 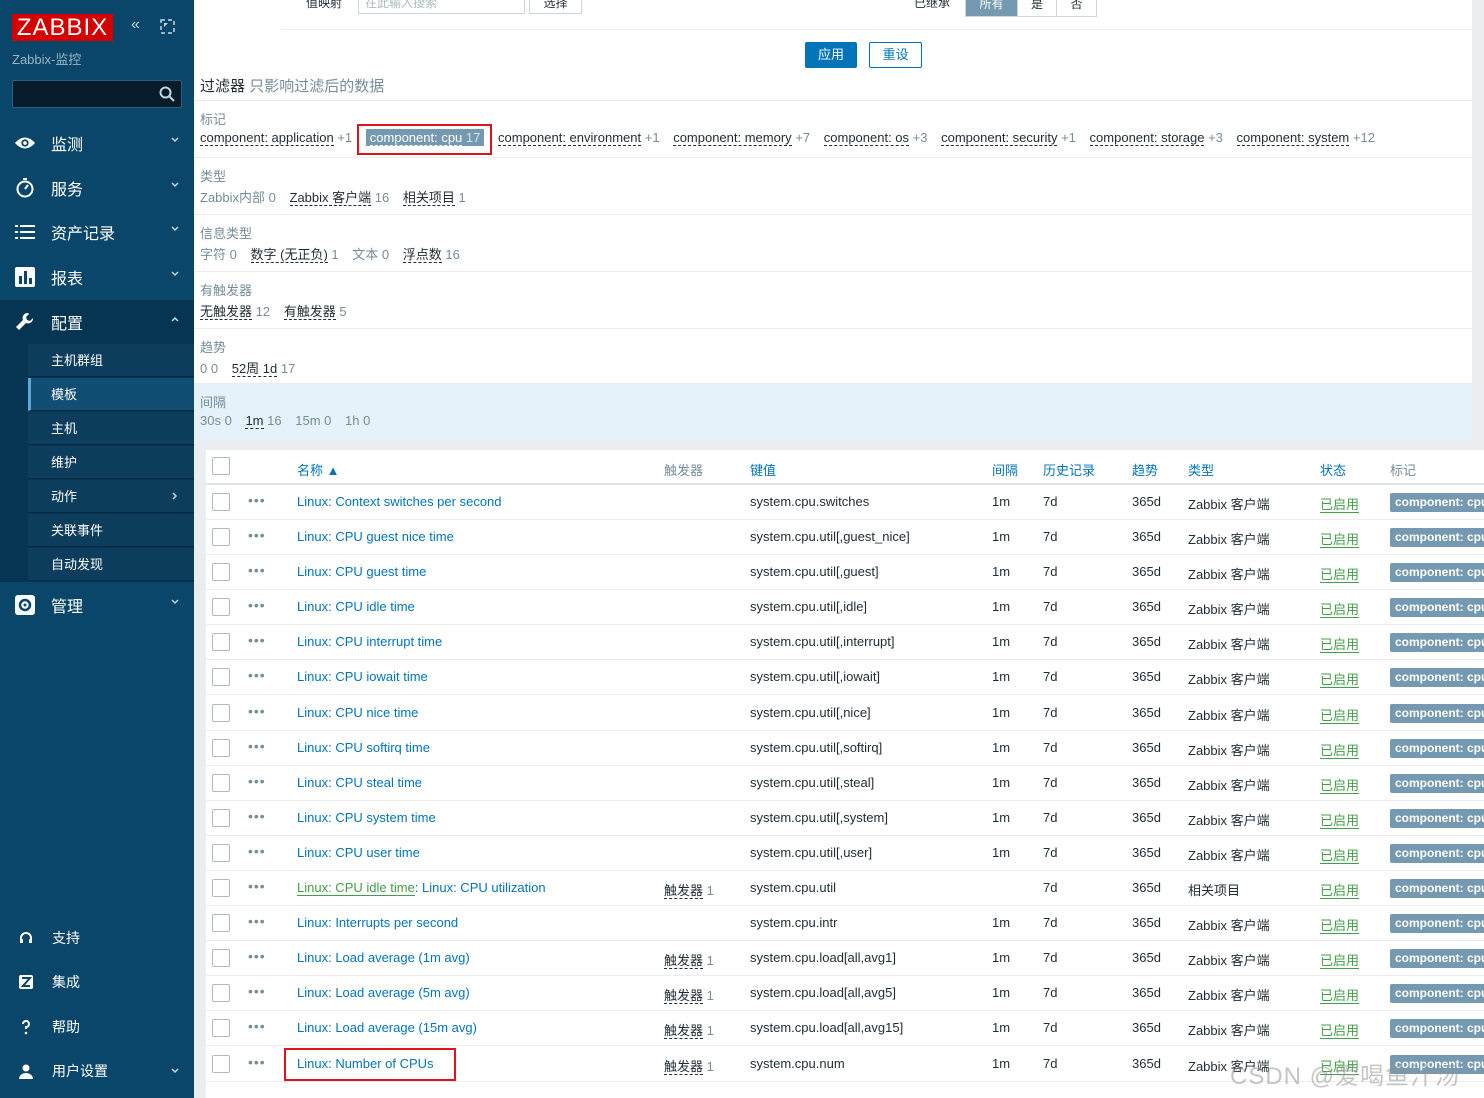 I want to click on col-interval-header: 间隔, so click(x=1005, y=469).